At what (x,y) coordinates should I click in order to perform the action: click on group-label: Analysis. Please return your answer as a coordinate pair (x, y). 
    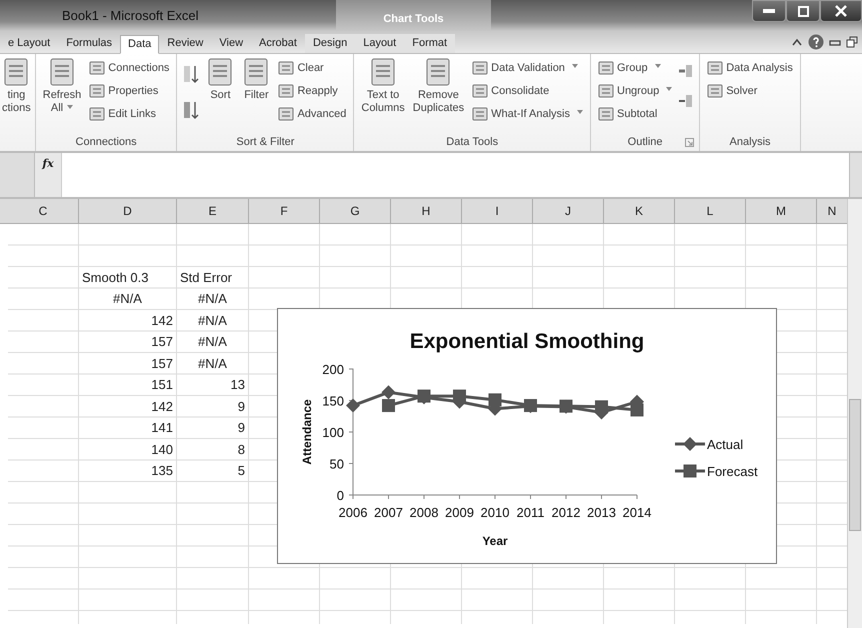
    Looking at the image, I should click on (750, 142).